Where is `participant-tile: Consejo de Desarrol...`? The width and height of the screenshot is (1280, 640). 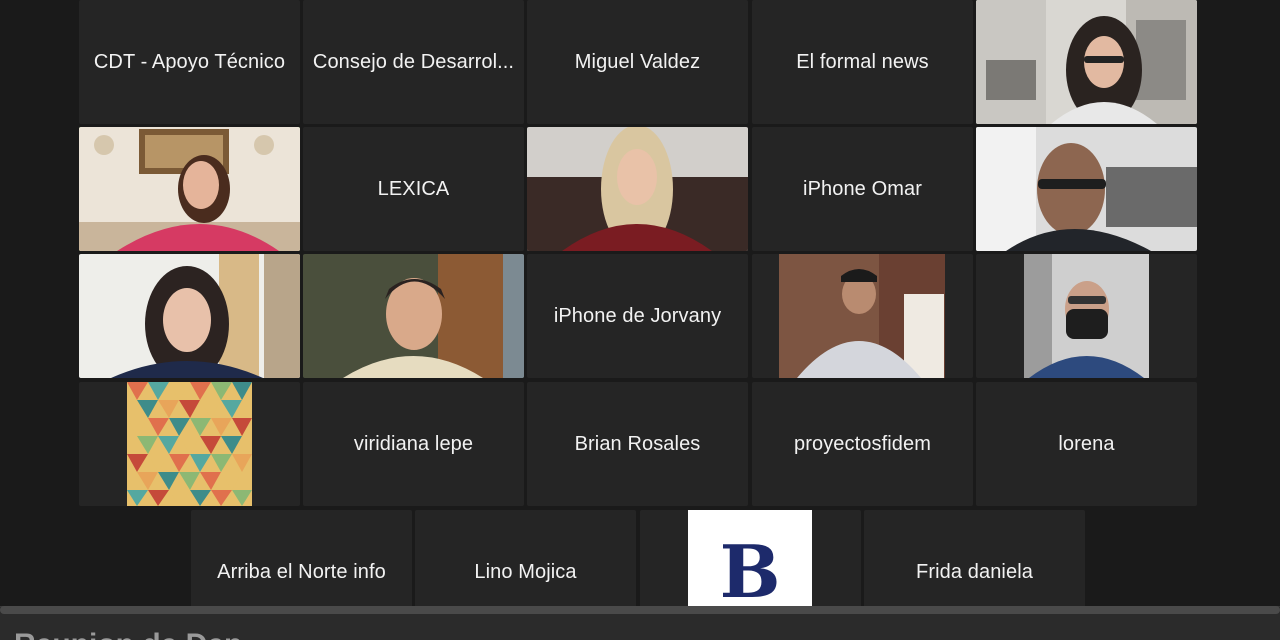 participant-tile: Consejo de Desarrol... is located at coordinates (413, 62).